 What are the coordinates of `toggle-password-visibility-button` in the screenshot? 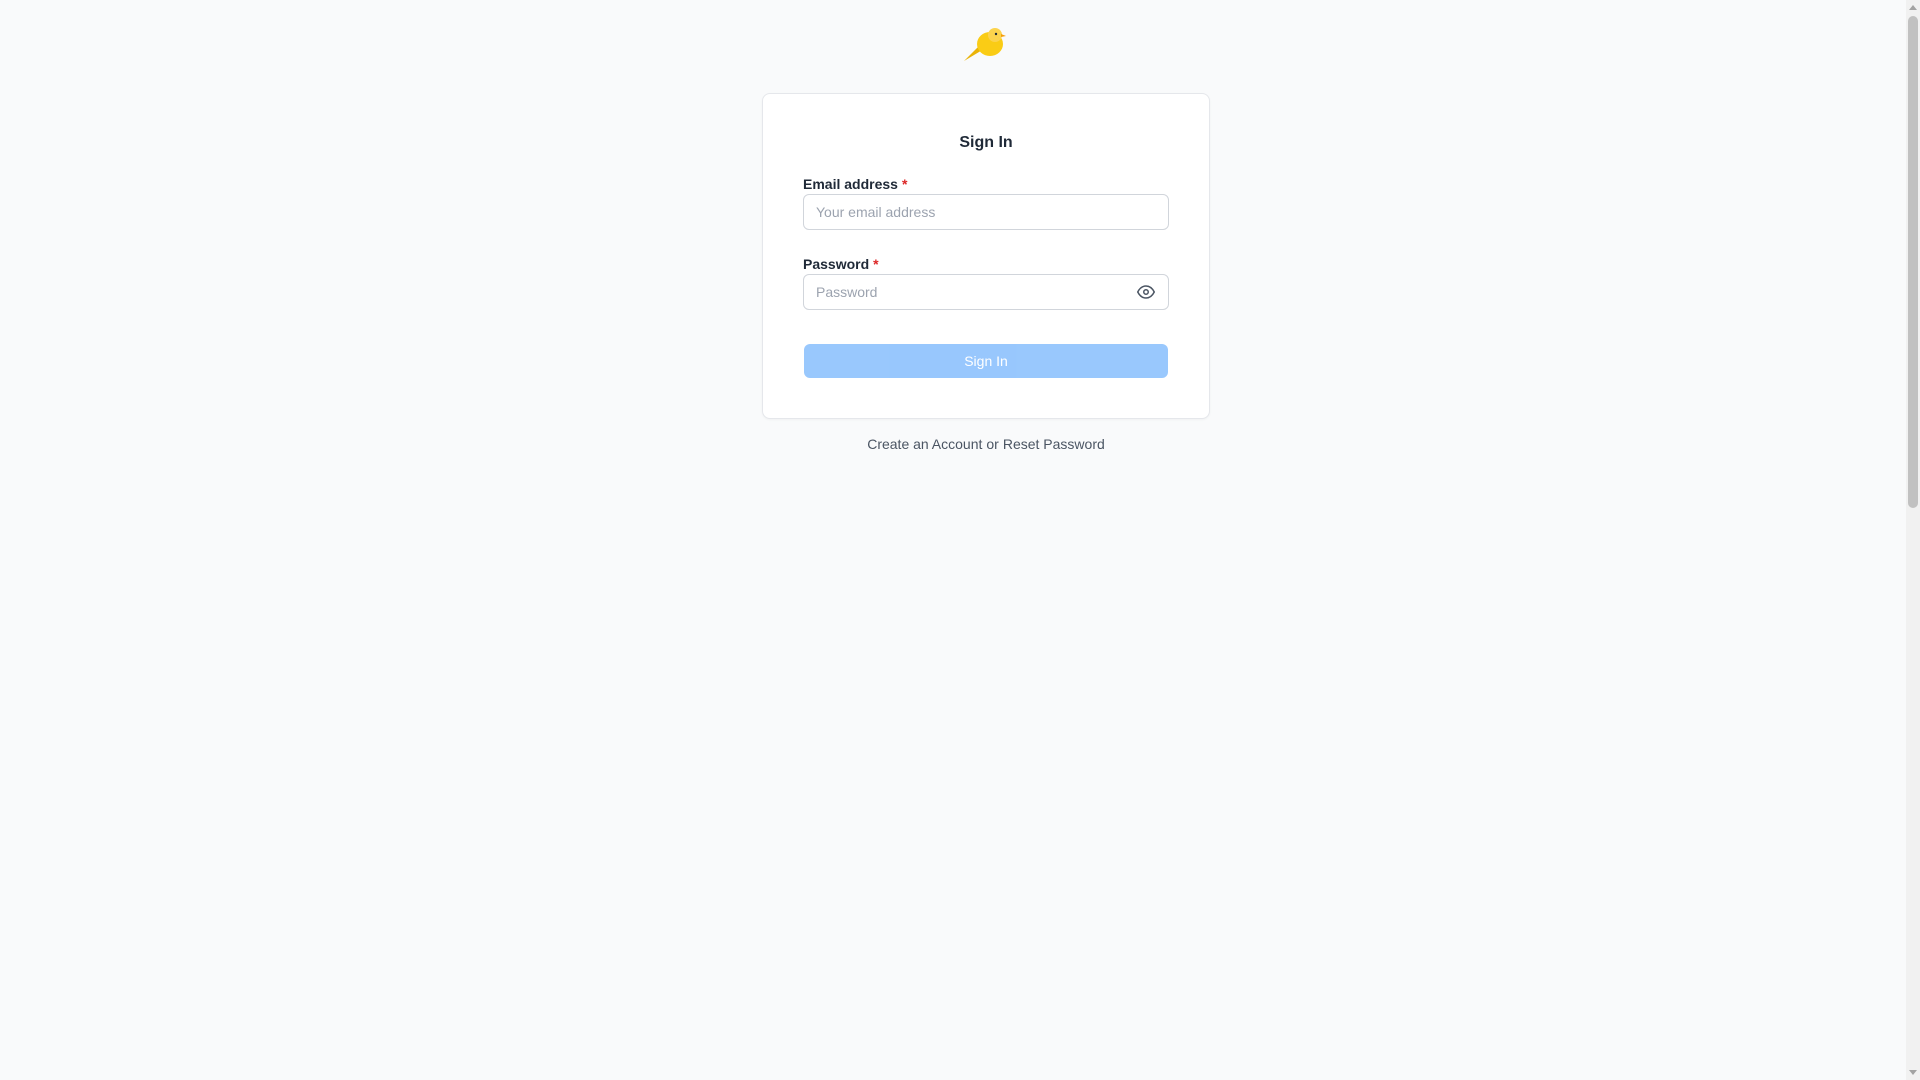 It's located at (1146, 292).